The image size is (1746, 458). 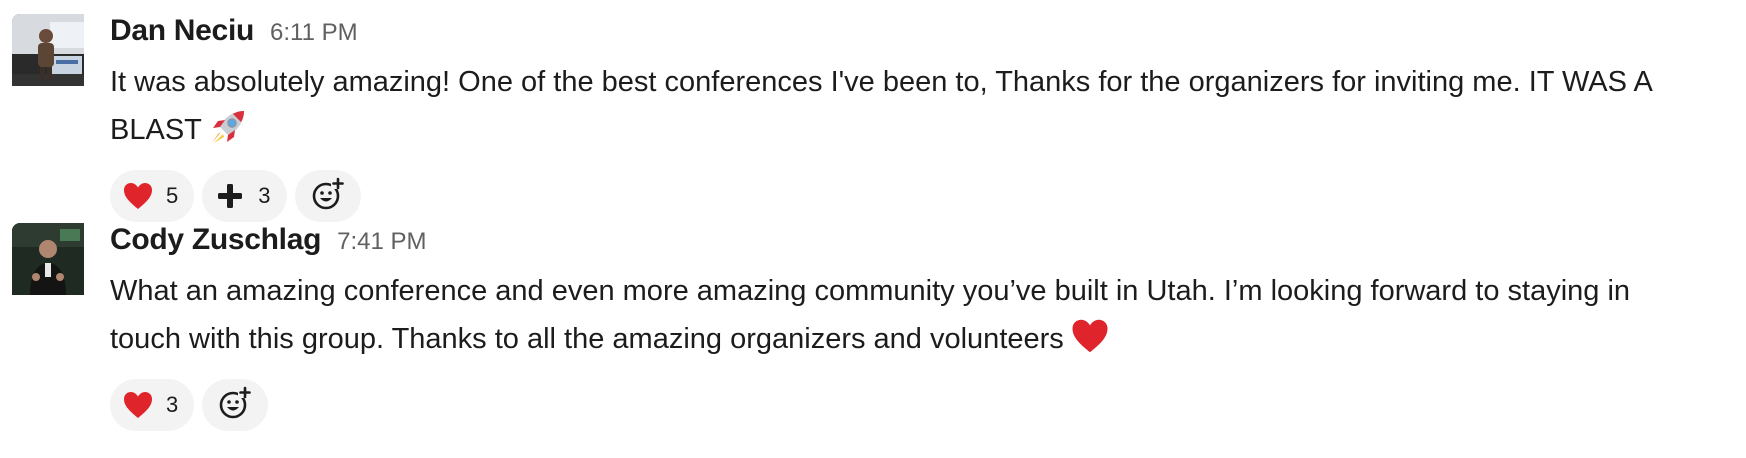 What do you see at coordinates (381, 242) in the screenshot?
I see `timestamp: 7:41 PM` at bounding box center [381, 242].